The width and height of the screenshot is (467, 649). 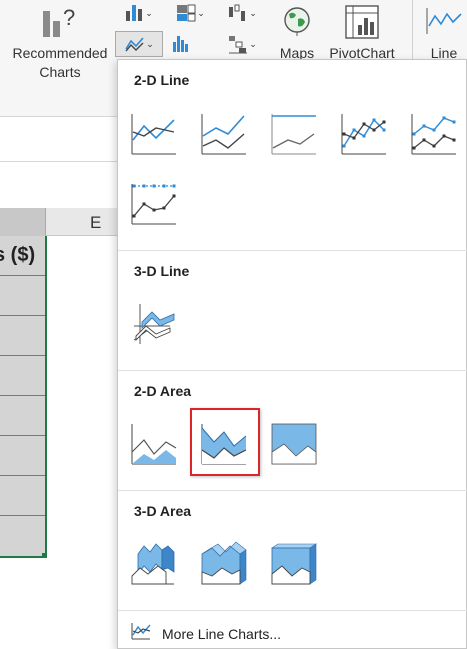 What do you see at coordinates (154, 444) in the screenshot?
I see `area-chart-option` at bounding box center [154, 444].